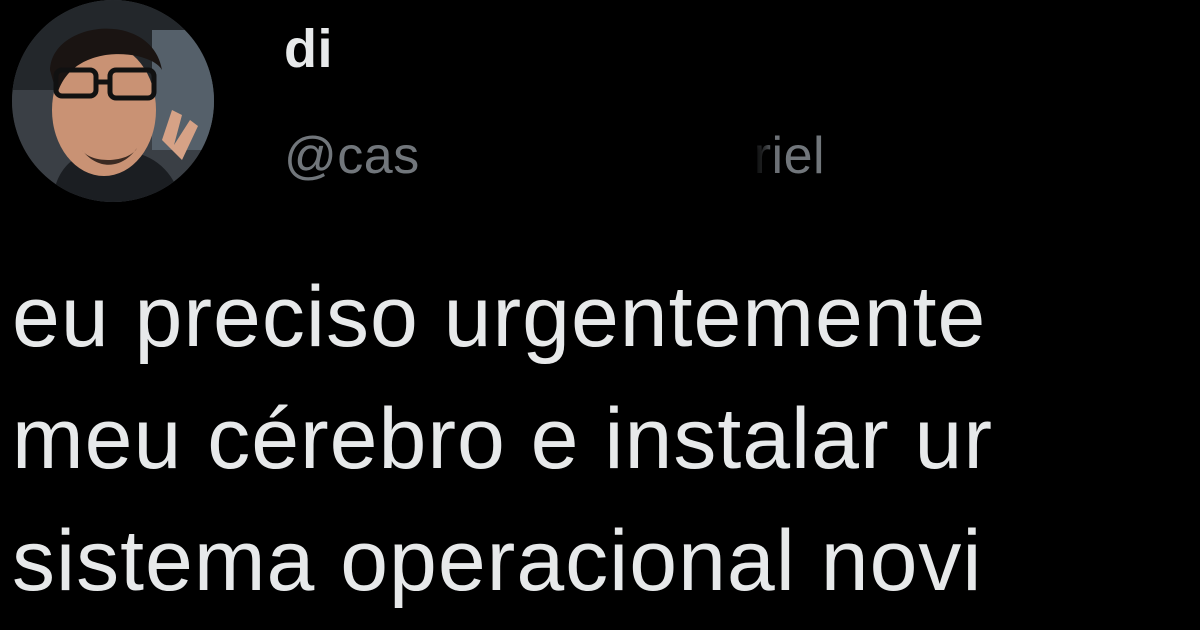 The height and width of the screenshot is (630, 1200). I want to click on author-avatar, so click(113, 101).